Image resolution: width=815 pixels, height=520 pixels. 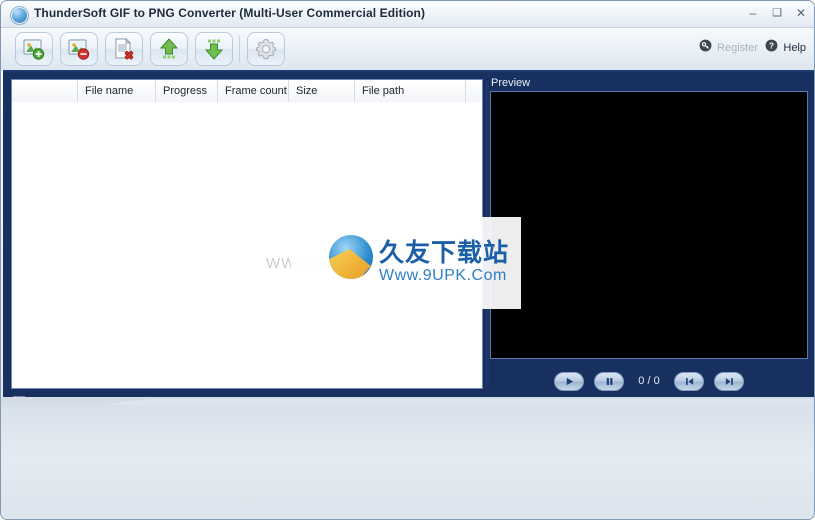 What do you see at coordinates (239, 49) in the screenshot?
I see `toolbar-separator` at bounding box center [239, 49].